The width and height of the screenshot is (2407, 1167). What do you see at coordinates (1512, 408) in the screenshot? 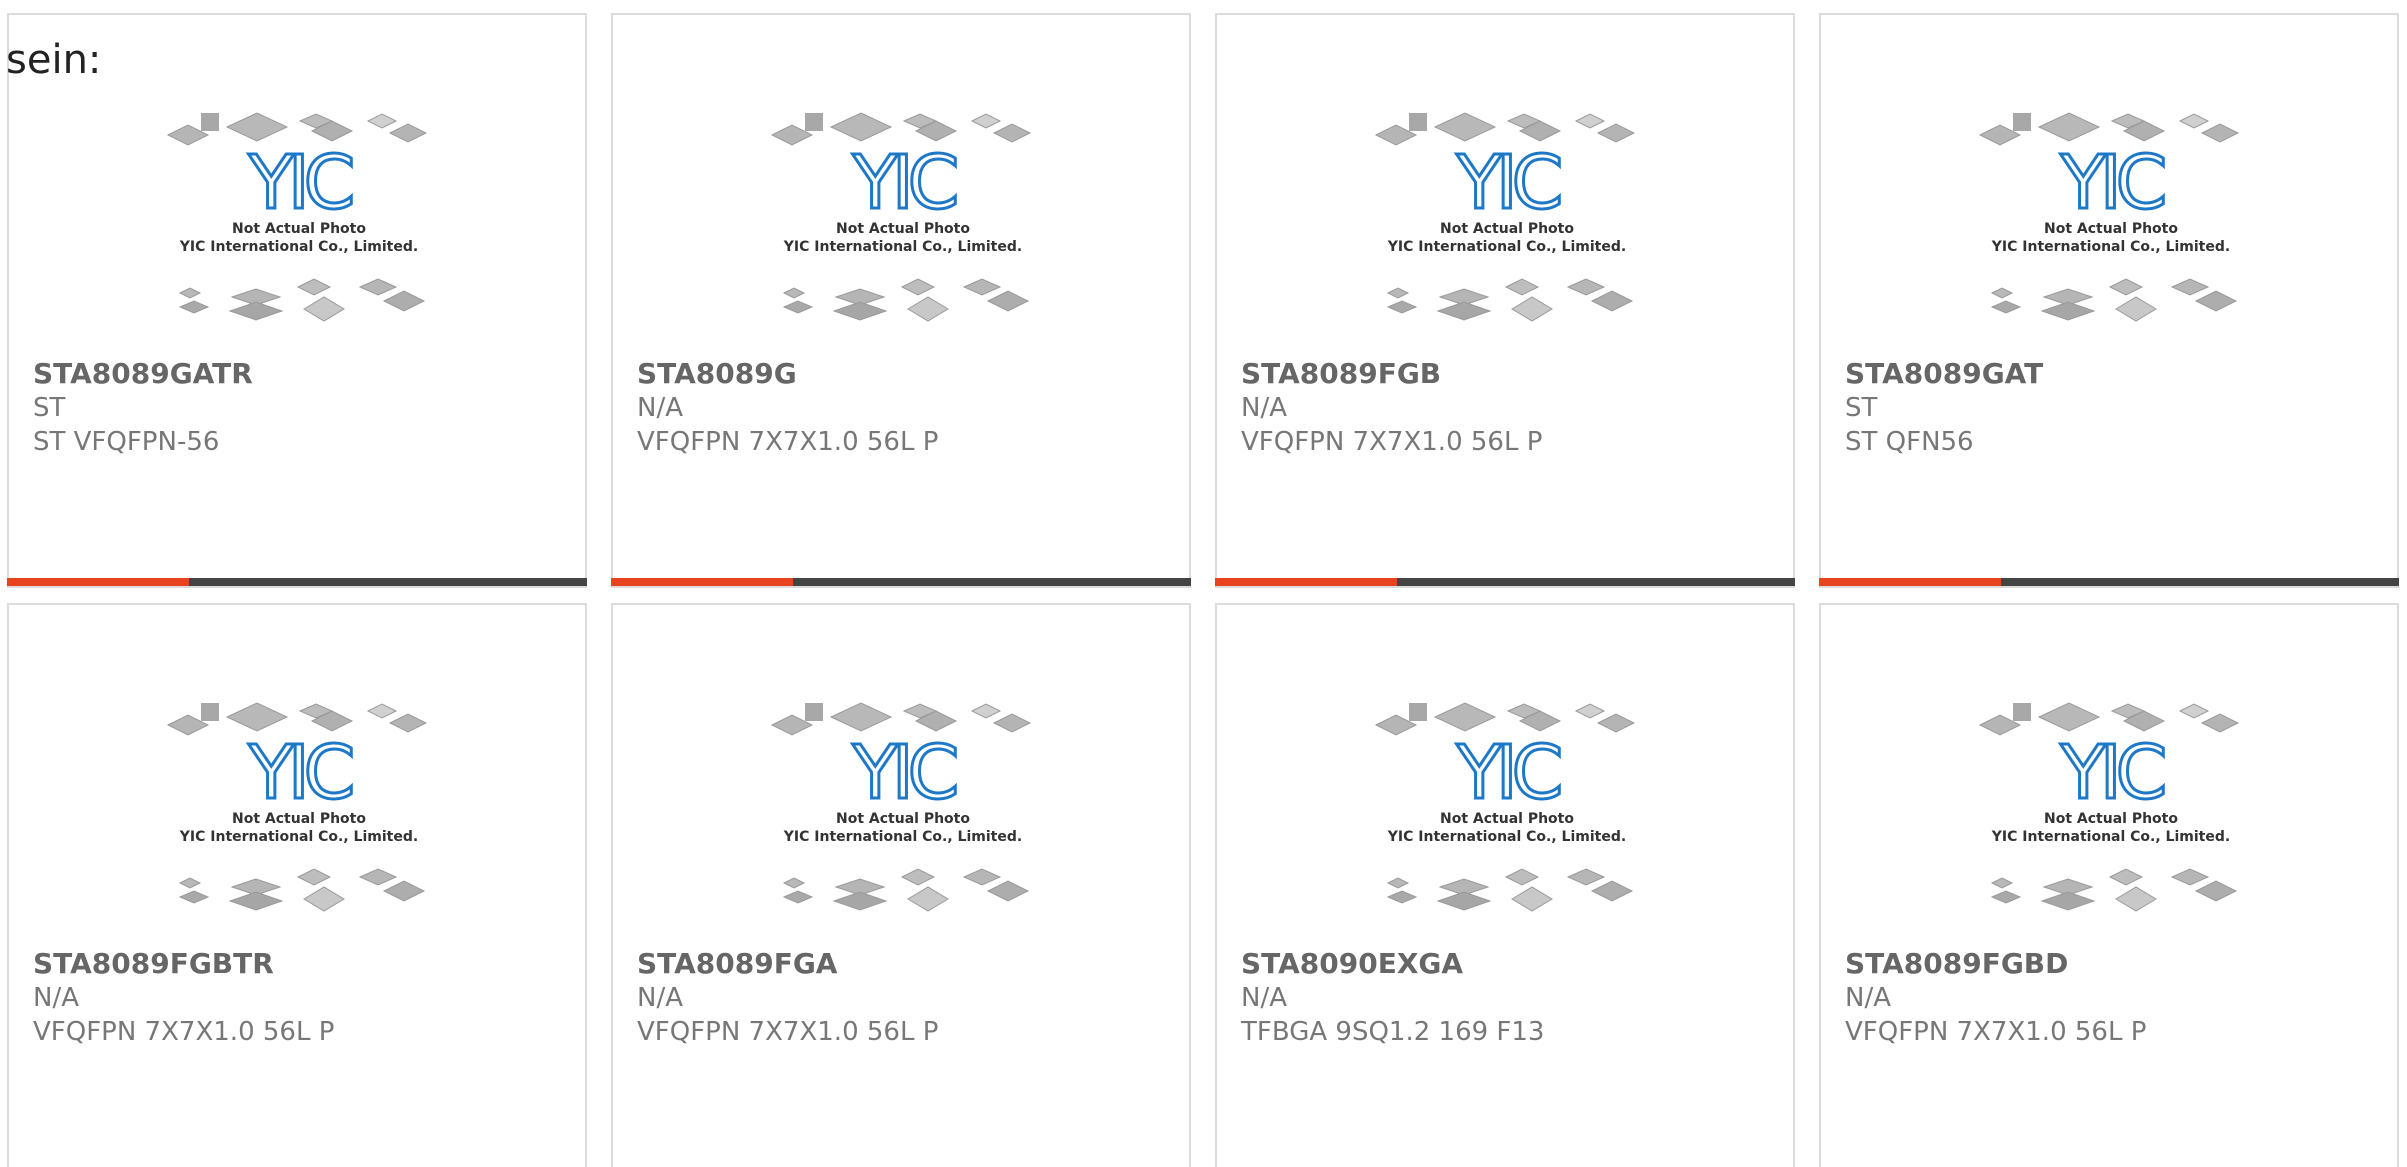
I see `product-info: STA8089FGB N/A VFQFPN 7X7X1.0 56L P` at bounding box center [1512, 408].